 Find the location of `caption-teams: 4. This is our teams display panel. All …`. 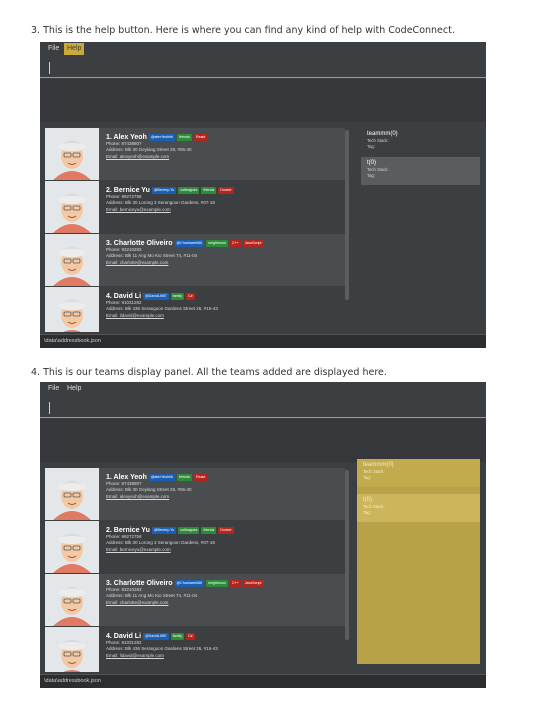

caption-teams: 4. This is our teams display panel. All … is located at coordinates (209, 372).